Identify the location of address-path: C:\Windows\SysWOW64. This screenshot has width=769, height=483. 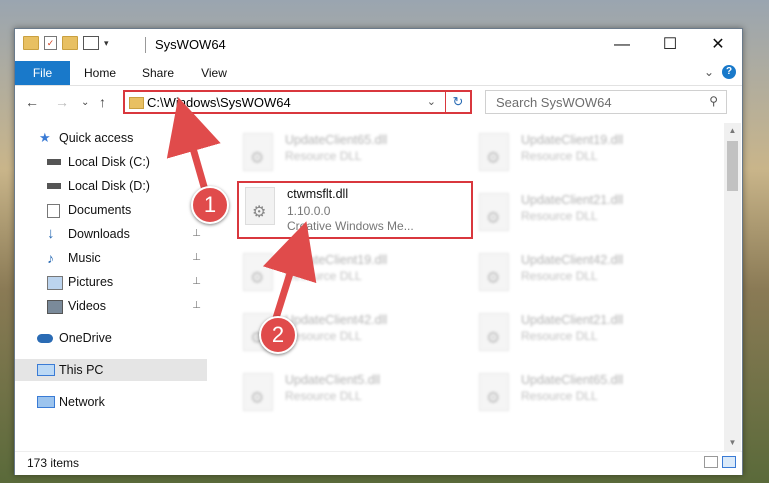
(219, 102).